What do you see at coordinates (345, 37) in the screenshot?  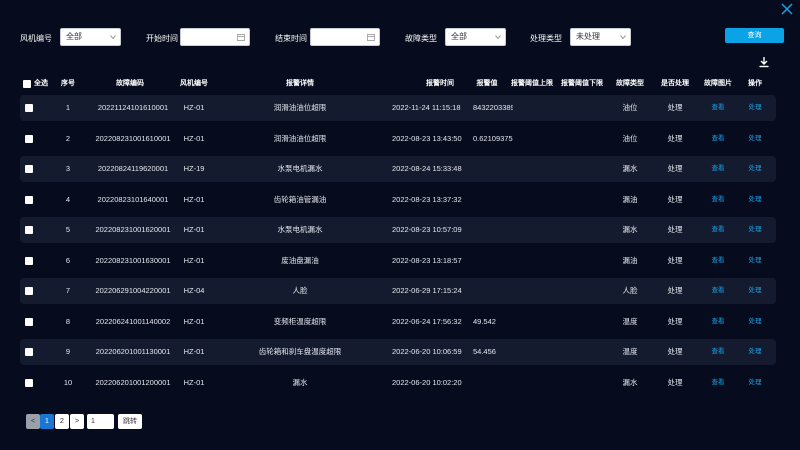 I see `end-time-input` at bounding box center [345, 37].